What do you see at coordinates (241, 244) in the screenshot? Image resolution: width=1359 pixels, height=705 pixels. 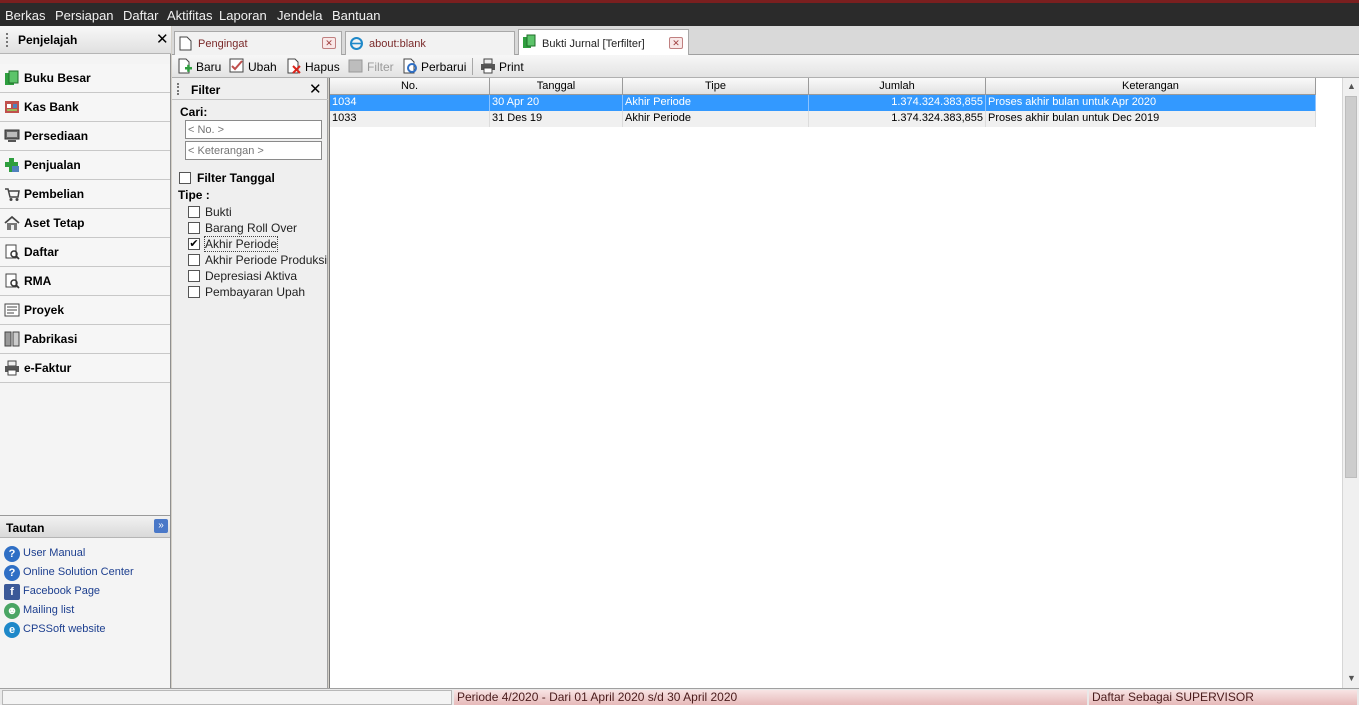 I see `tipe-option-label: Akhir Periode` at bounding box center [241, 244].